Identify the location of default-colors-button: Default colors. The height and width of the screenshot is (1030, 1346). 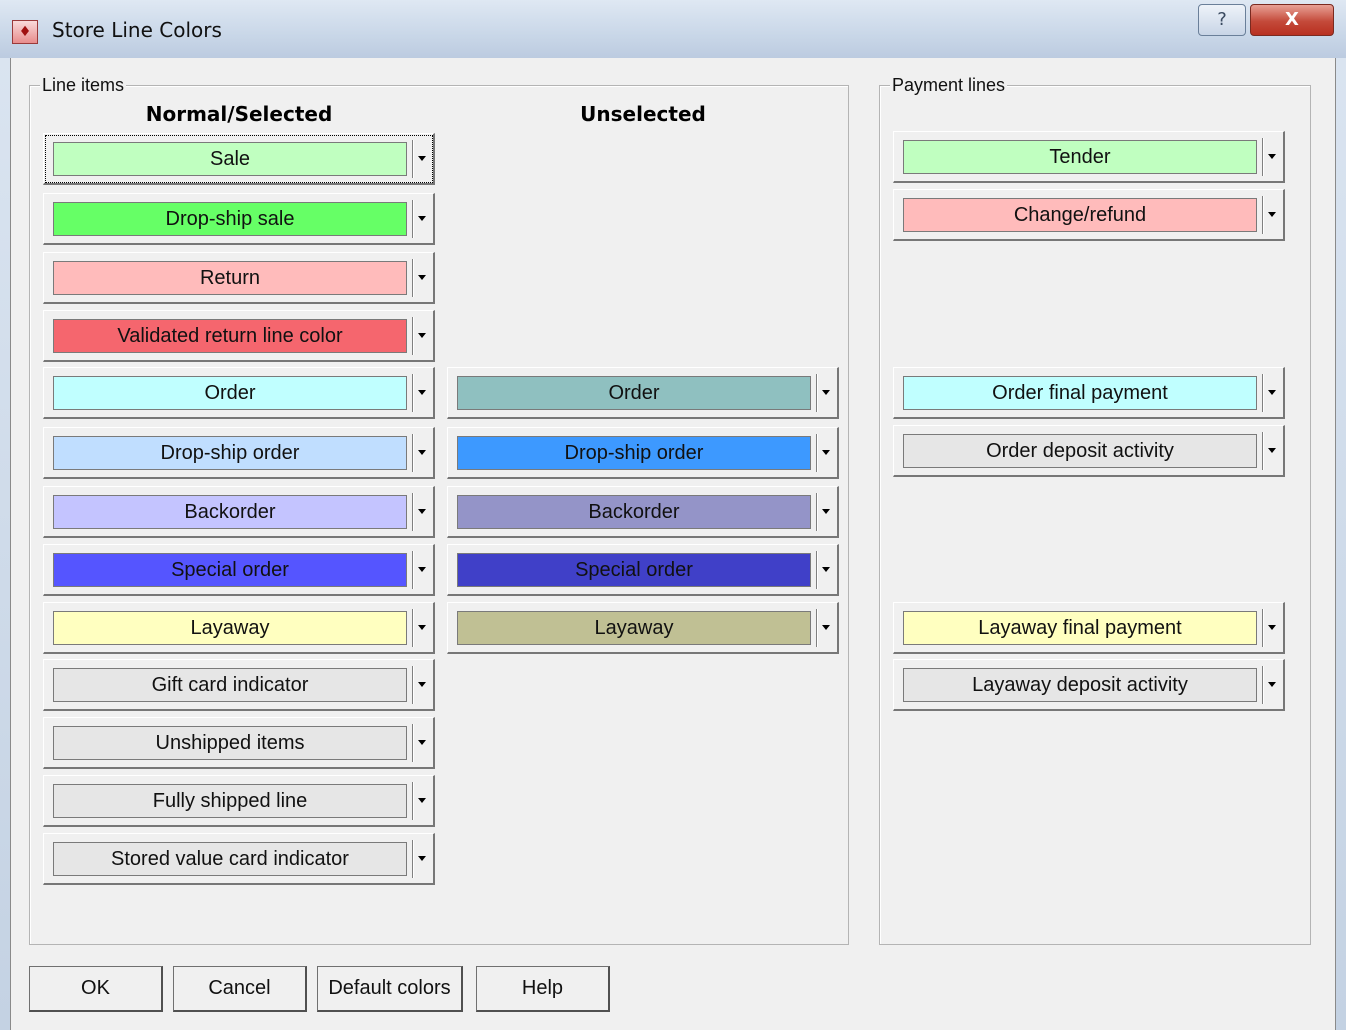
(390, 989).